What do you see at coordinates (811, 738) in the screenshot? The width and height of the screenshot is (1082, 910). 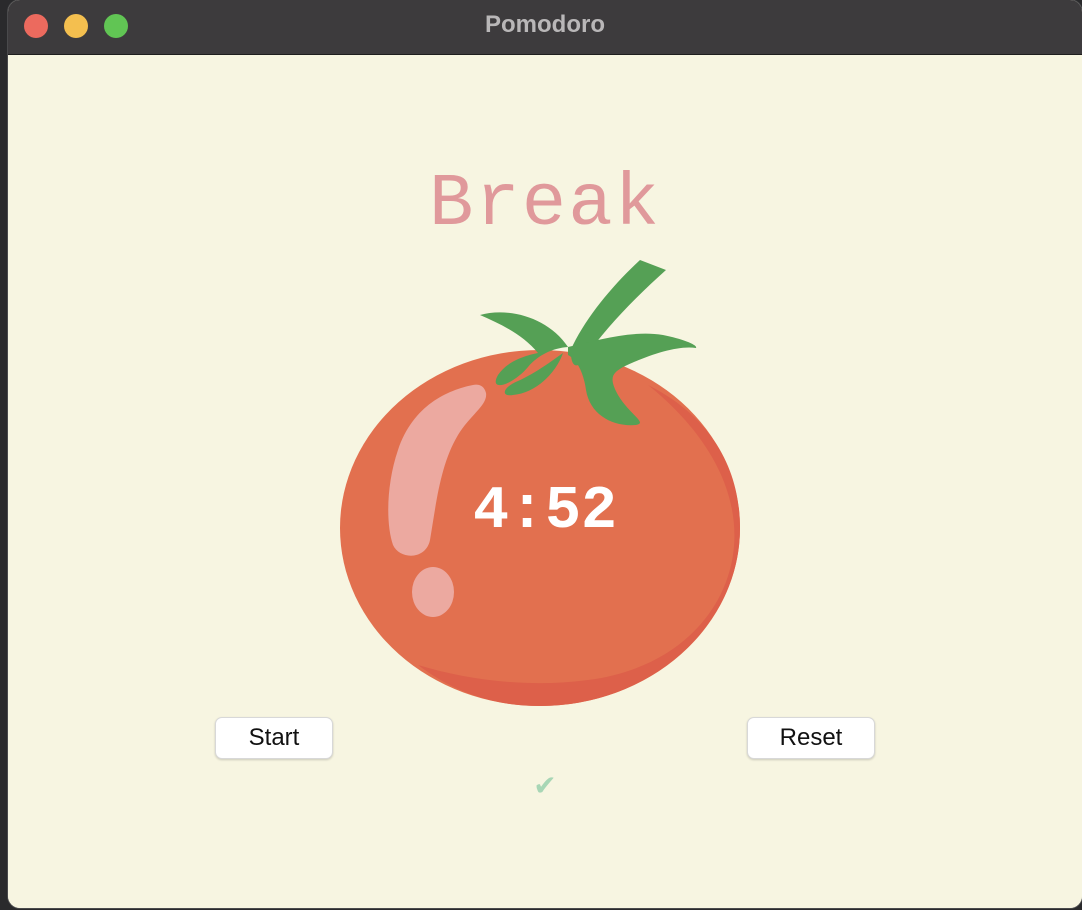 I see `reset-button: Reset` at bounding box center [811, 738].